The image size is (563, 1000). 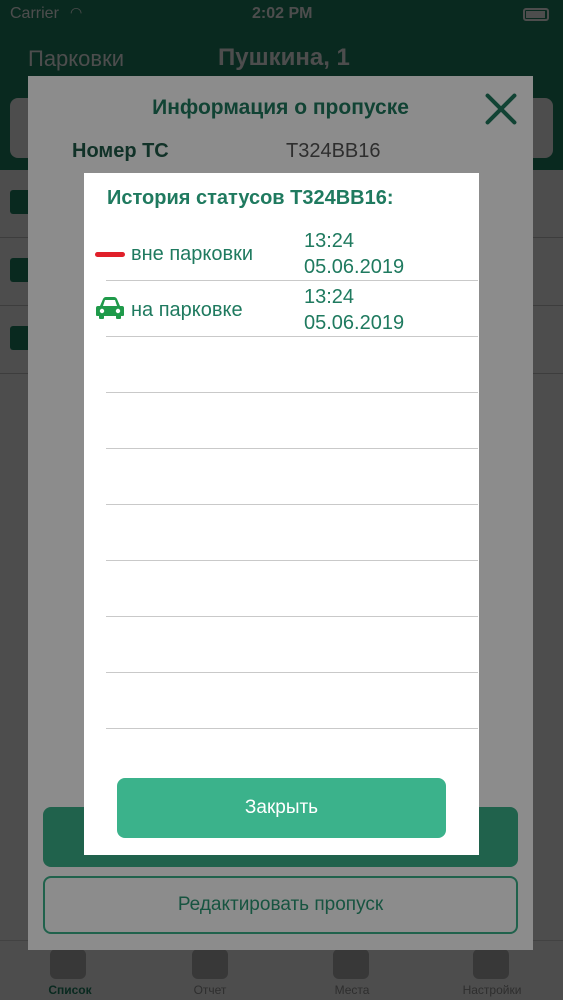 What do you see at coordinates (287, 309) in the screenshot?
I see `history-row: на парковке 13:24 05.06.2019` at bounding box center [287, 309].